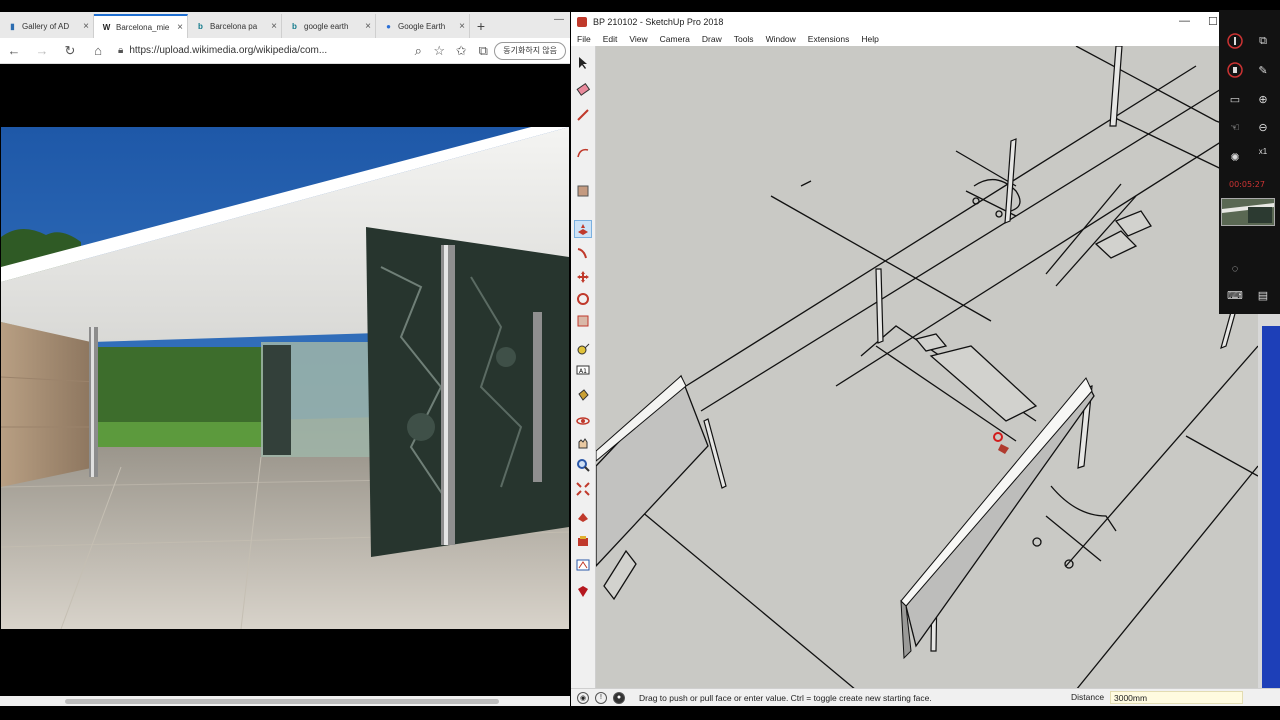 Image resolution: width=1280 pixels, height=720 pixels. Describe the element at coordinates (583, 697) in the screenshot. I see `geo-location-icon: ◉` at that location.